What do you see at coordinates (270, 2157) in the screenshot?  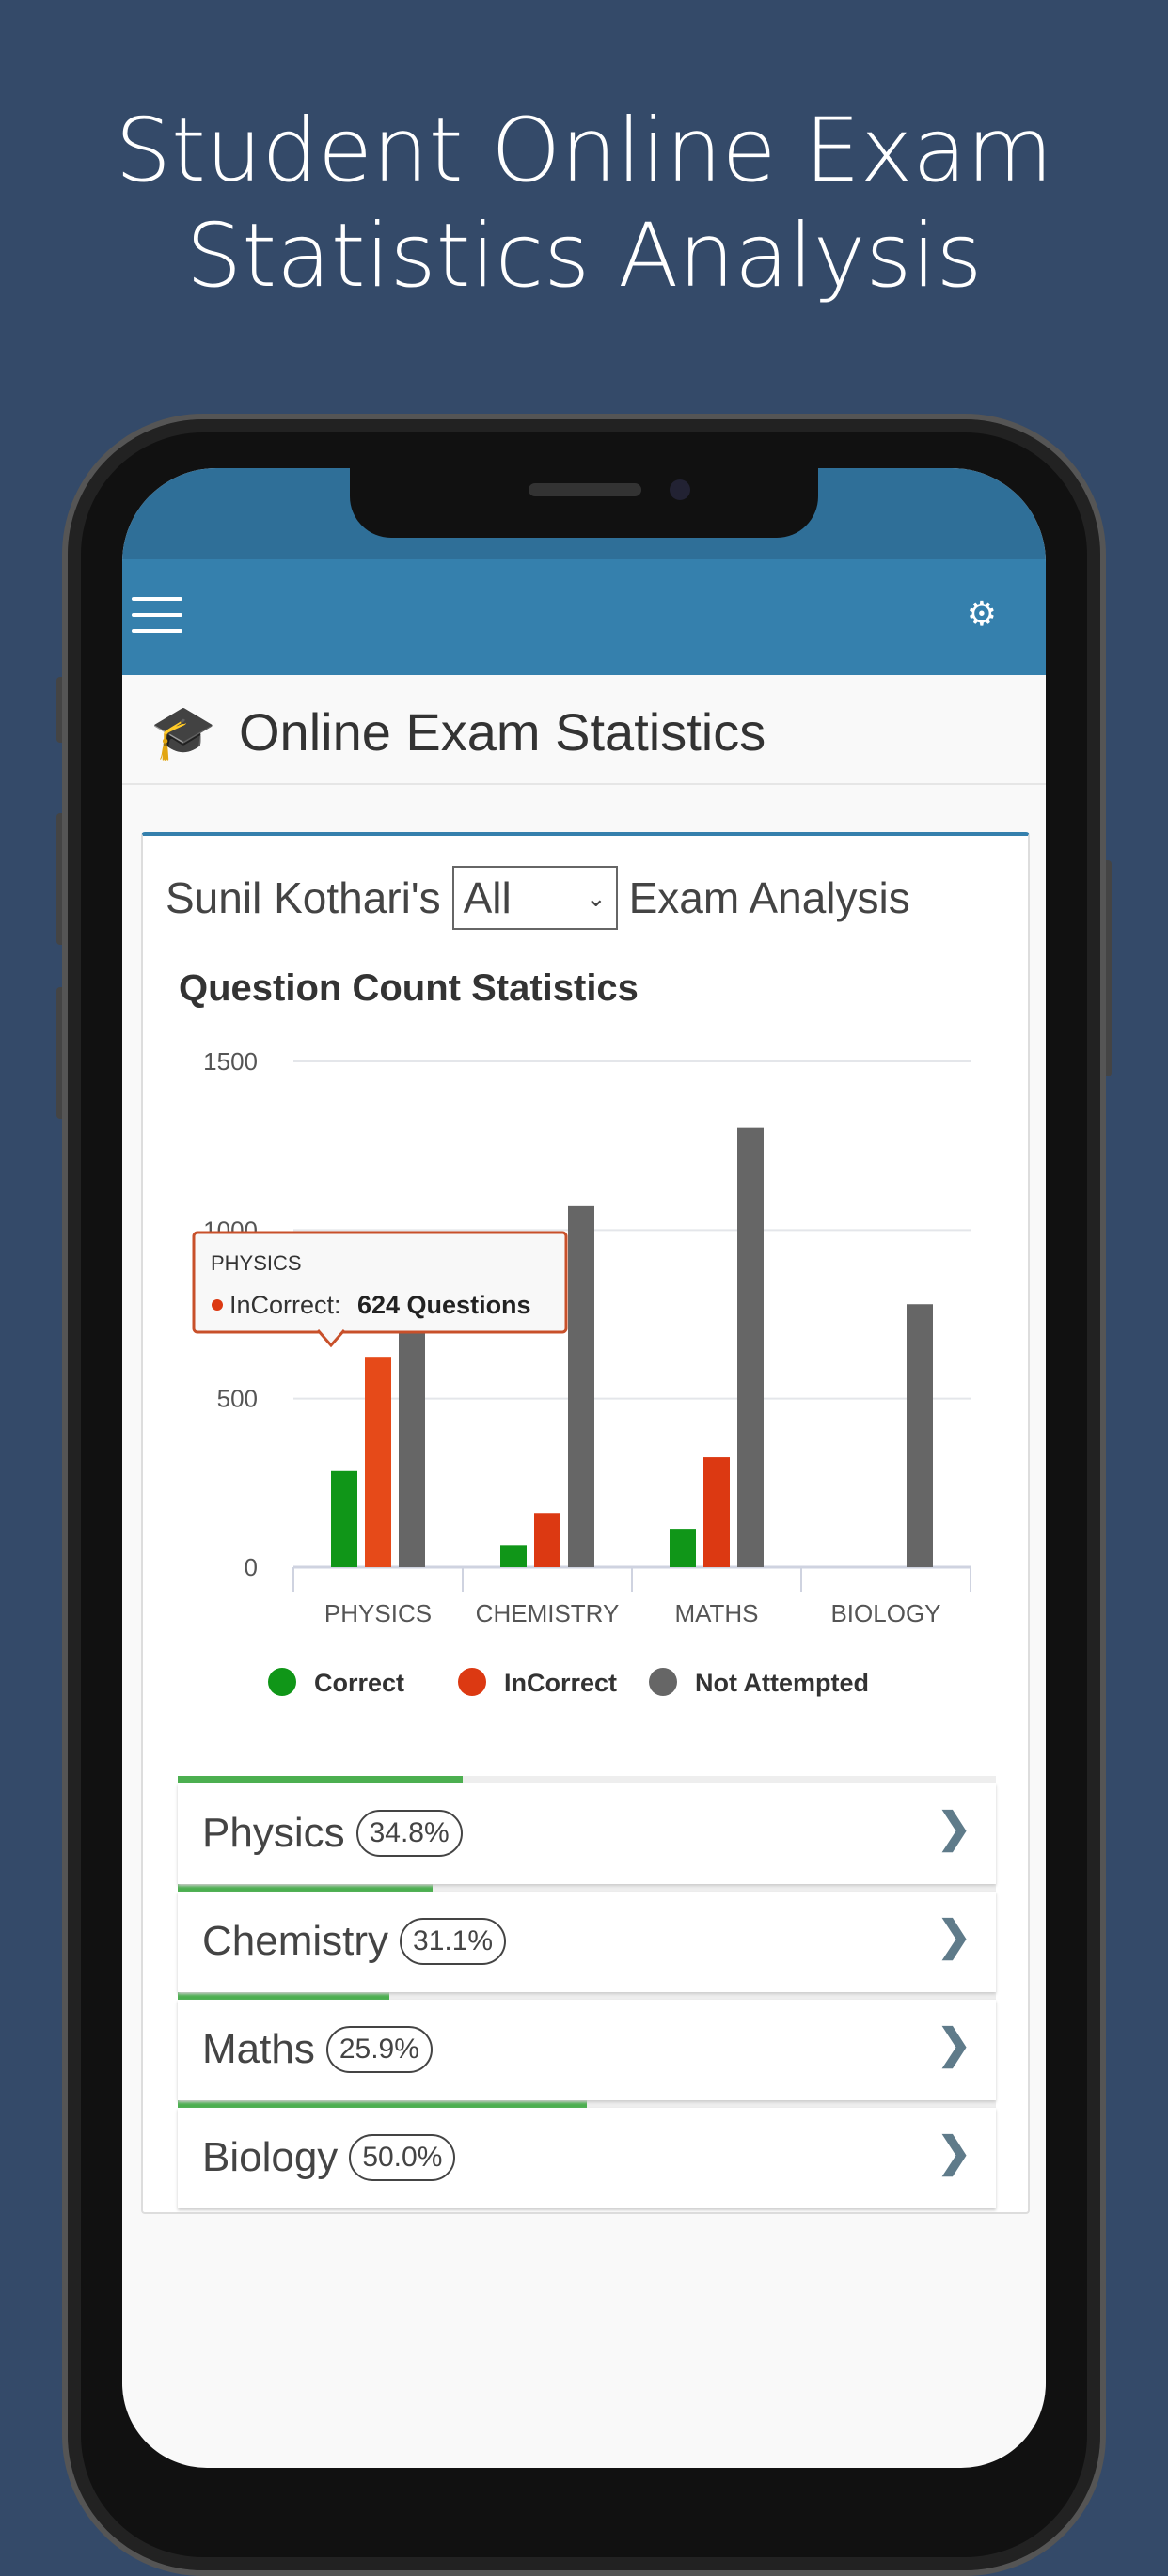 I see `subject-name: Biology` at bounding box center [270, 2157].